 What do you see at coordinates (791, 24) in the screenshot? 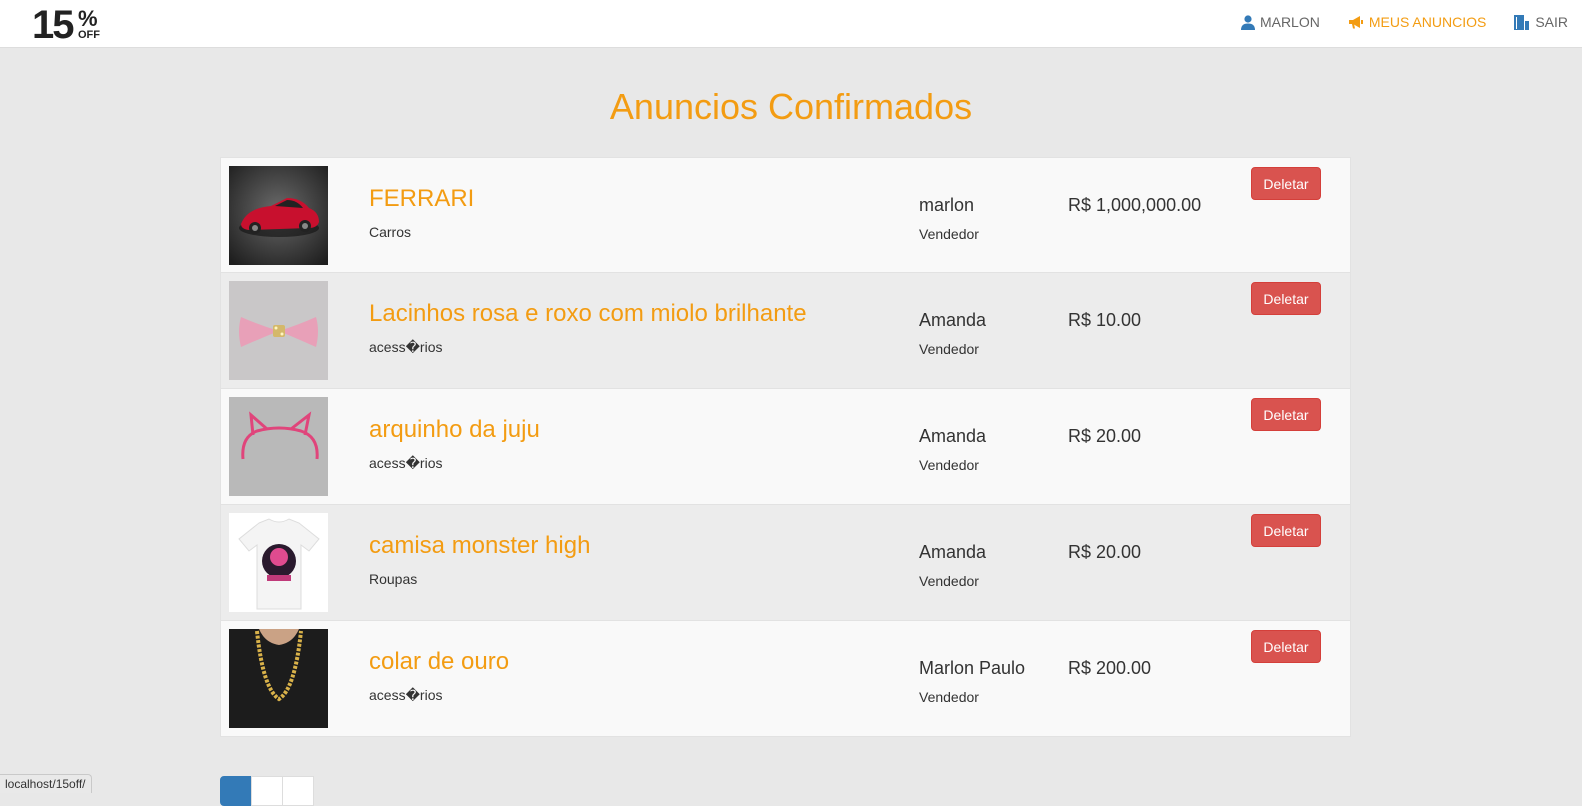
I see `top-navbar: 15 % OFF MARLON MEUS ANUNCIOS SAIR` at bounding box center [791, 24].